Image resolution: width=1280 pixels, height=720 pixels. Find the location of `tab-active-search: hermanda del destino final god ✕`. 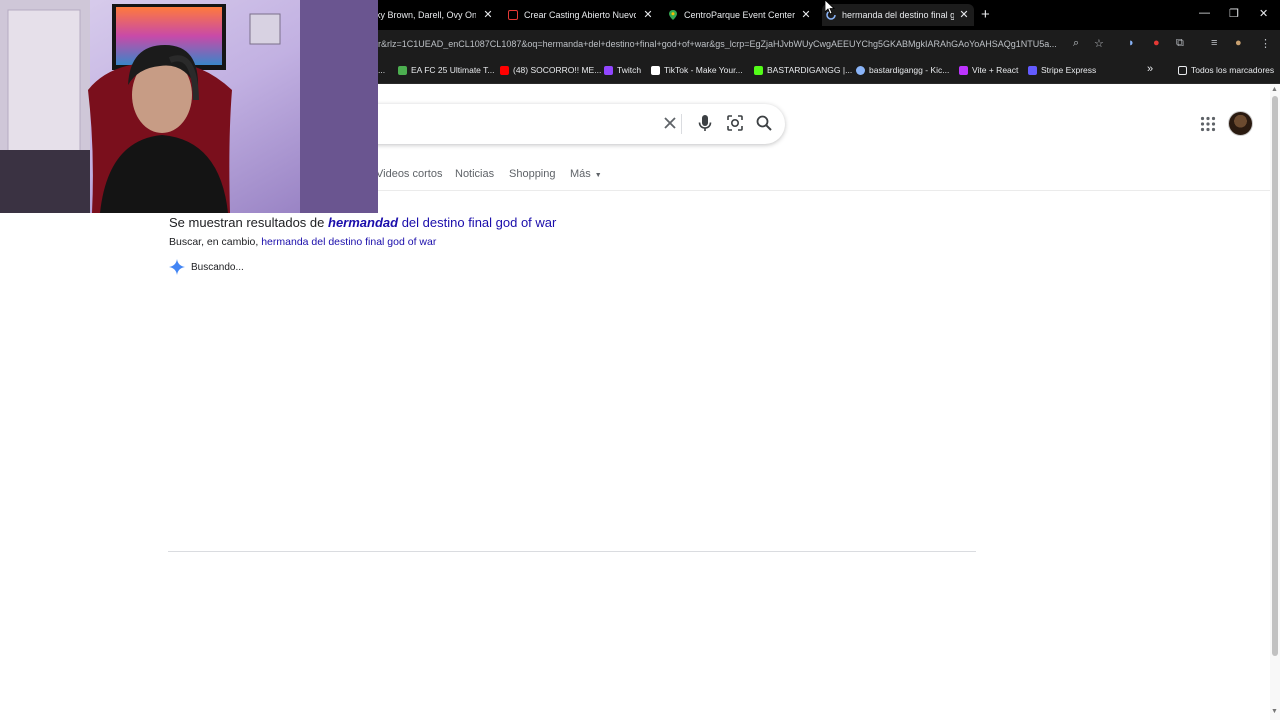

tab-active-search: hermanda del destino final god ✕ is located at coordinates (898, 15).